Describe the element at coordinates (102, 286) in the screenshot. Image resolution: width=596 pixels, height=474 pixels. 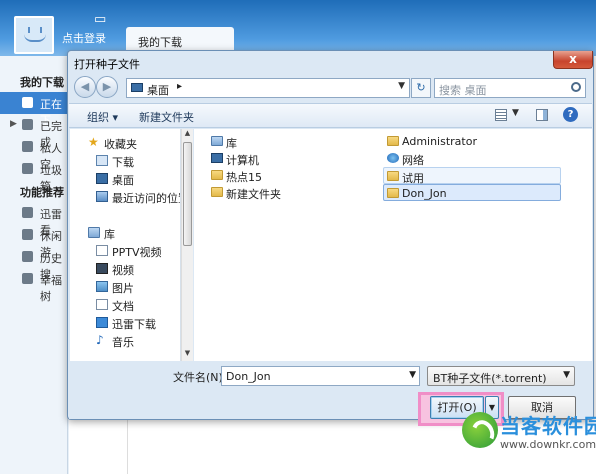
I see `pictures-icon` at that location.